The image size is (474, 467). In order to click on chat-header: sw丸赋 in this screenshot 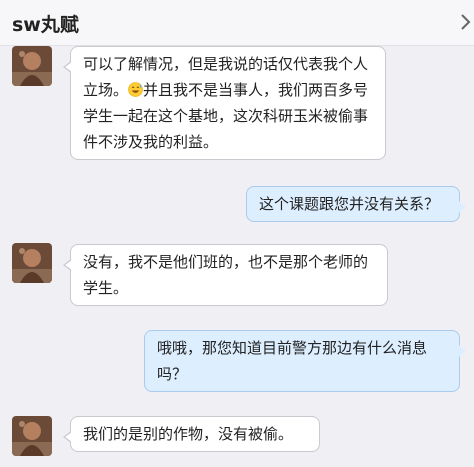, I will do `click(237, 23)`.